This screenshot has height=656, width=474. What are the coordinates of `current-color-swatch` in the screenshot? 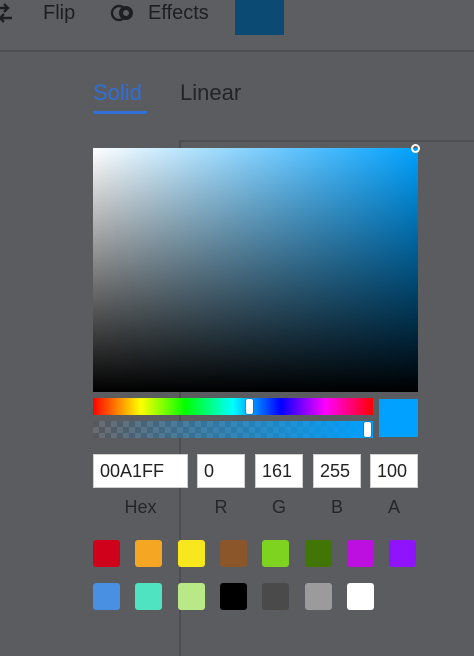 It's located at (259, 17).